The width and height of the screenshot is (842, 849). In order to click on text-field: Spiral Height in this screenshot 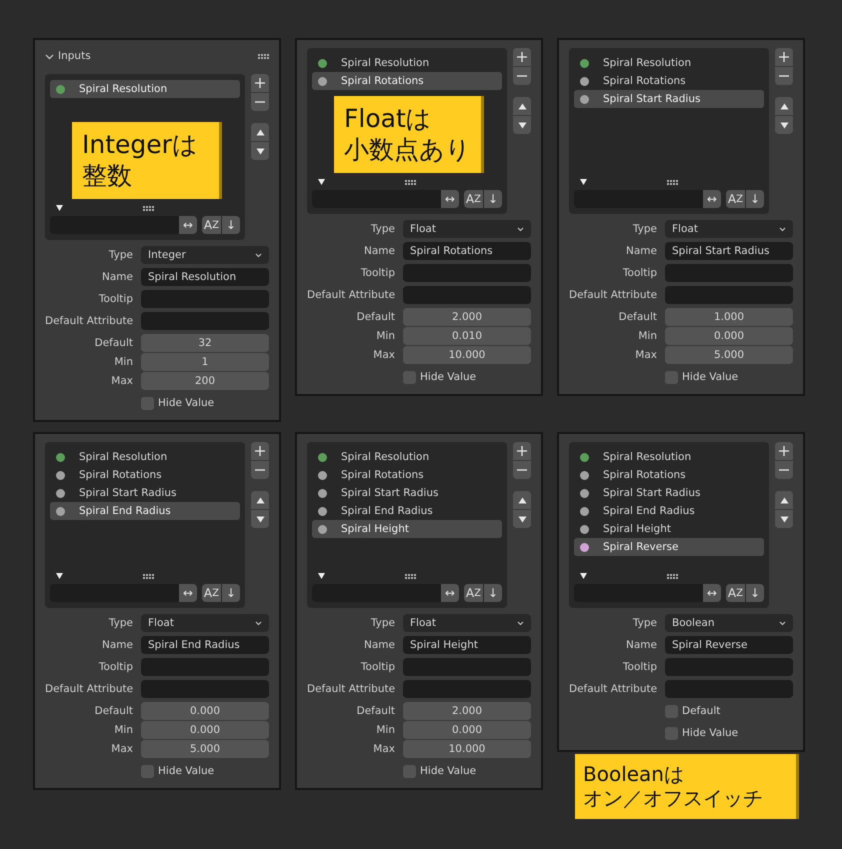, I will do `click(467, 645)`.